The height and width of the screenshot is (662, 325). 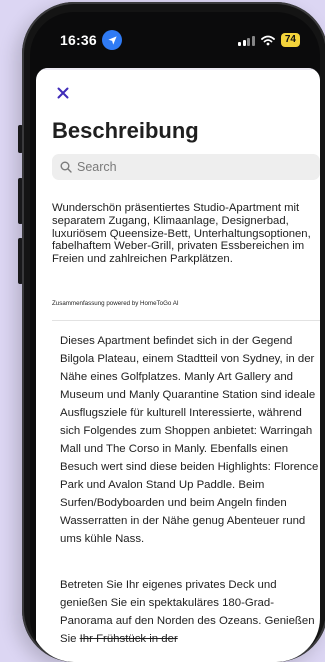 I want to click on close-icon, so click(x=63, y=93).